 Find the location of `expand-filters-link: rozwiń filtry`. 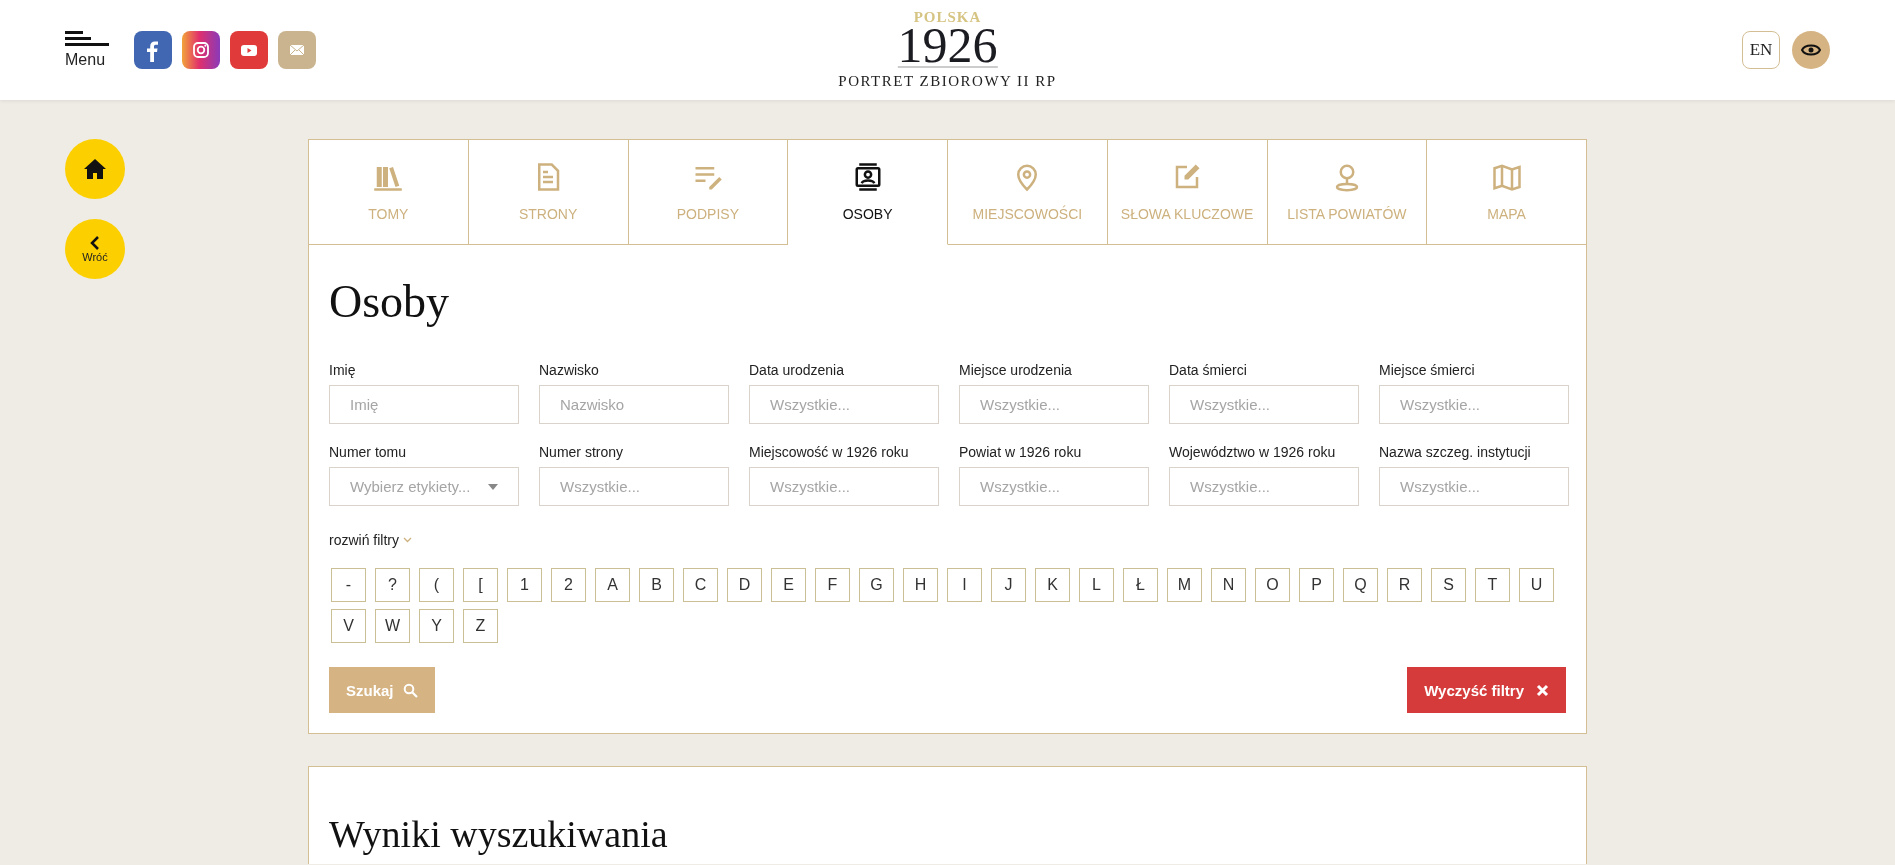

expand-filters-link: rozwiń filtry is located at coordinates (370, 540).